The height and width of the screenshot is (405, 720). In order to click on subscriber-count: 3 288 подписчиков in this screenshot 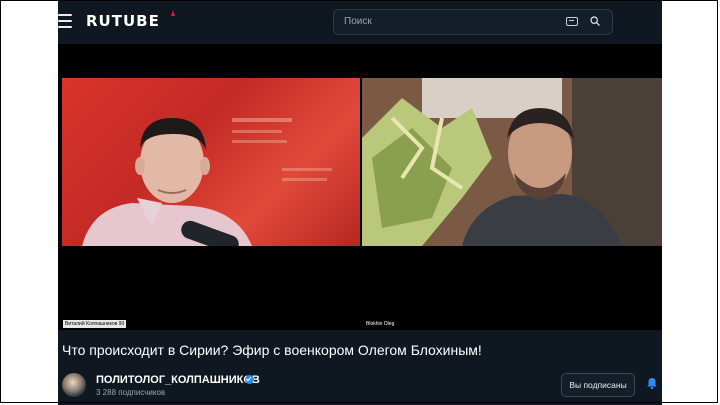, I will do `click(131, 392)`.